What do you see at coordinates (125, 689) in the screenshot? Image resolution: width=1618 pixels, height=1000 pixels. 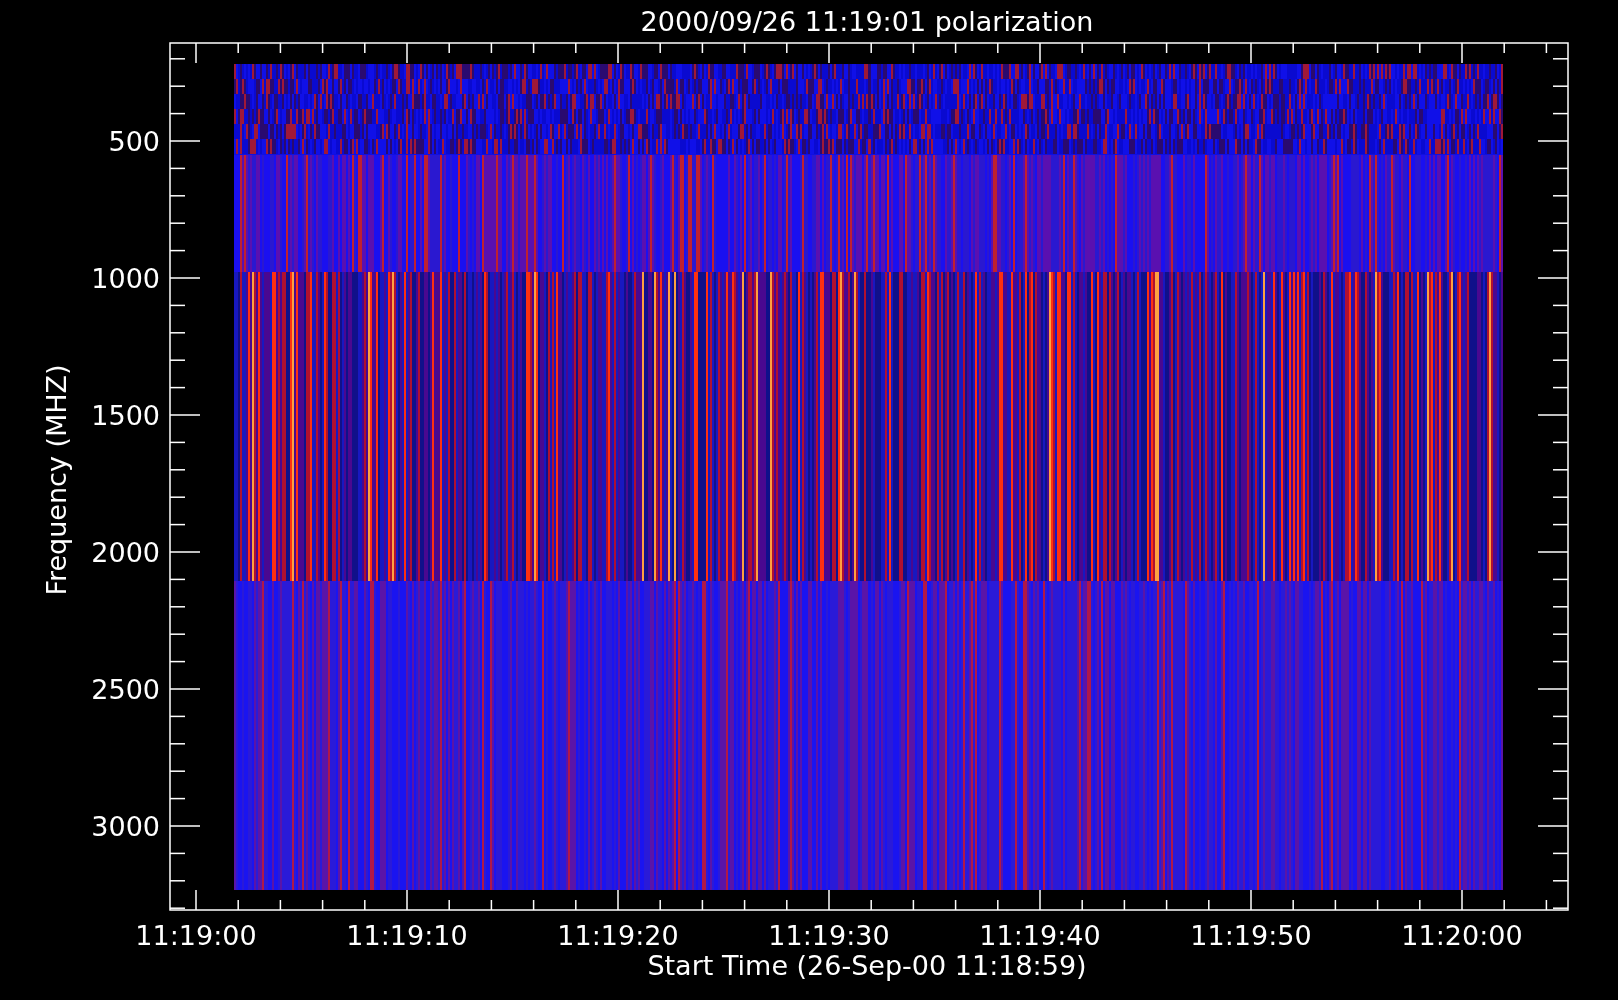 I see `tick-label: 2500` at bounding box center [125, 689].